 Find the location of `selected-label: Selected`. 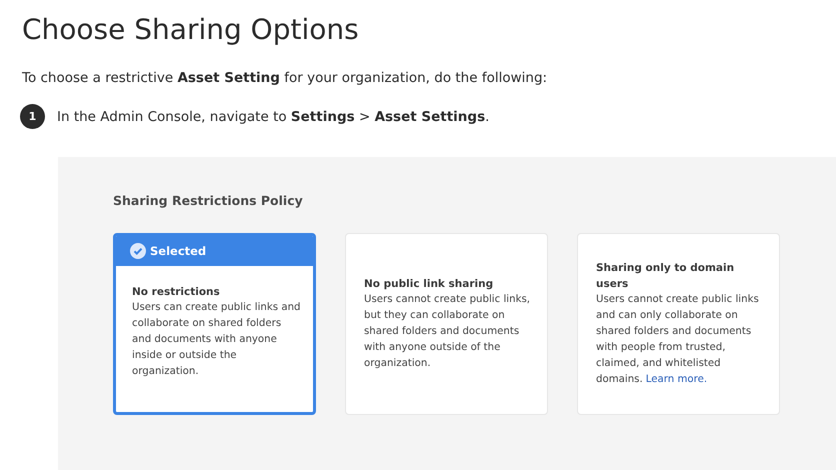

selected-label: Selected is located at coordinates (178, 251).